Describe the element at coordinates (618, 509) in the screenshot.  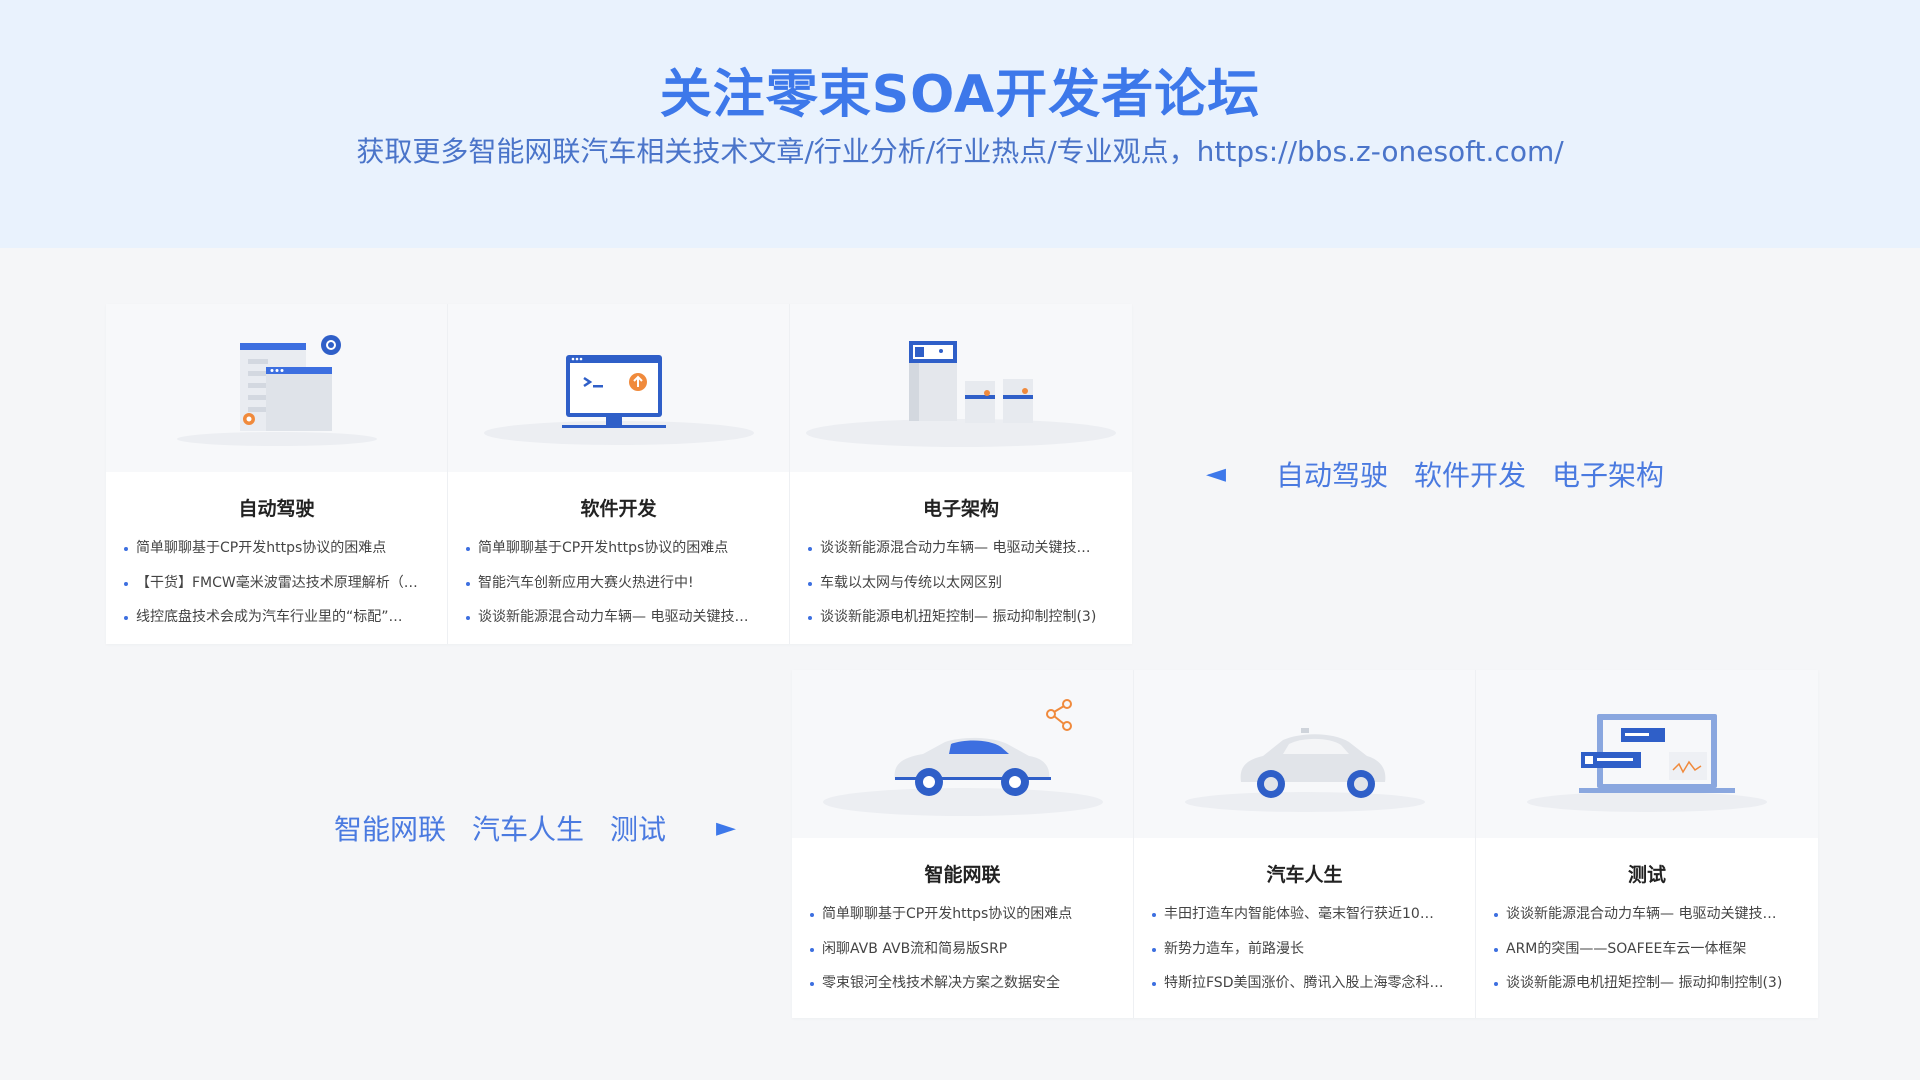
I see `card-title: 软件开发` at that location.